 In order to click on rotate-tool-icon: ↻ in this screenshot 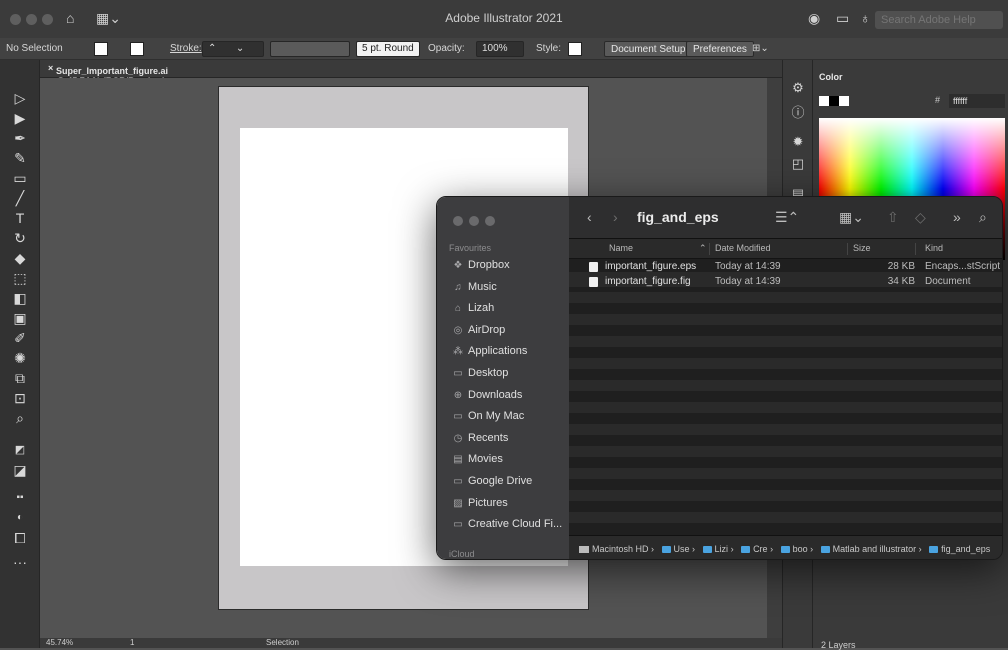, I will do `click(20, 238)`.